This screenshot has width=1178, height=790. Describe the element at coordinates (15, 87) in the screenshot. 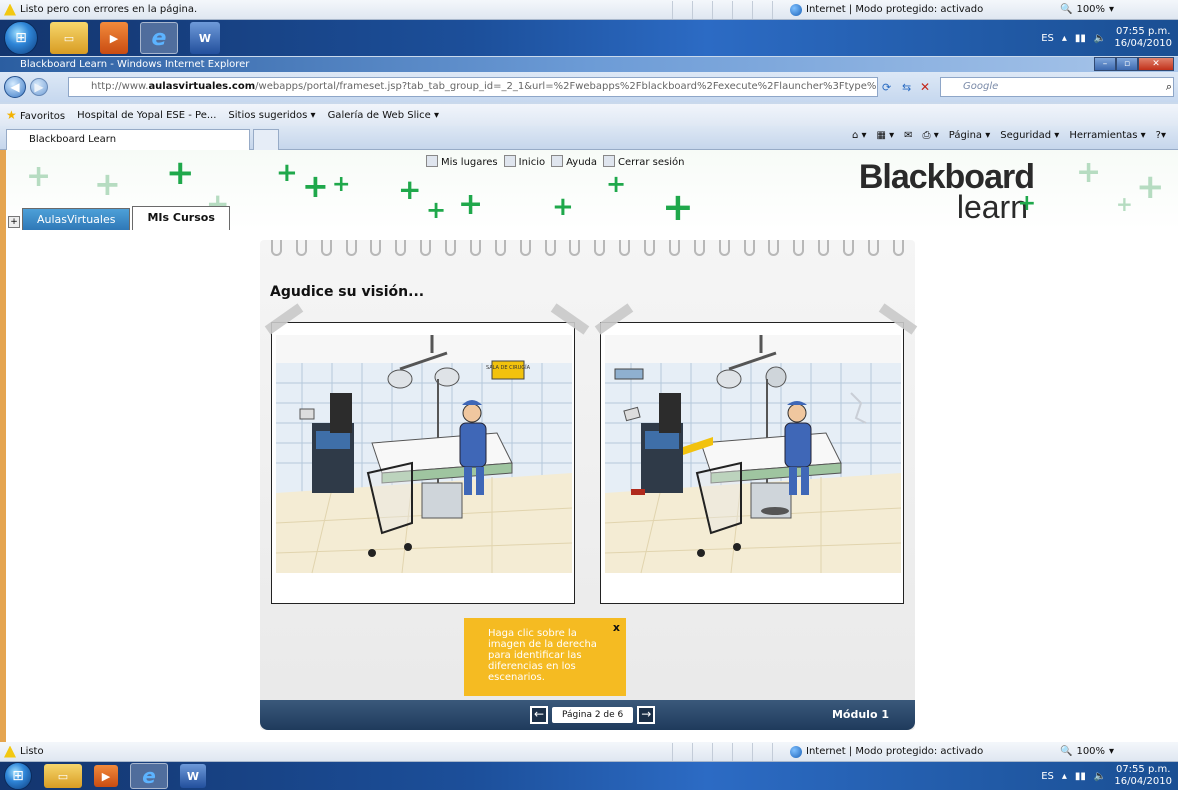

I see `back-button: ◀` at that location.